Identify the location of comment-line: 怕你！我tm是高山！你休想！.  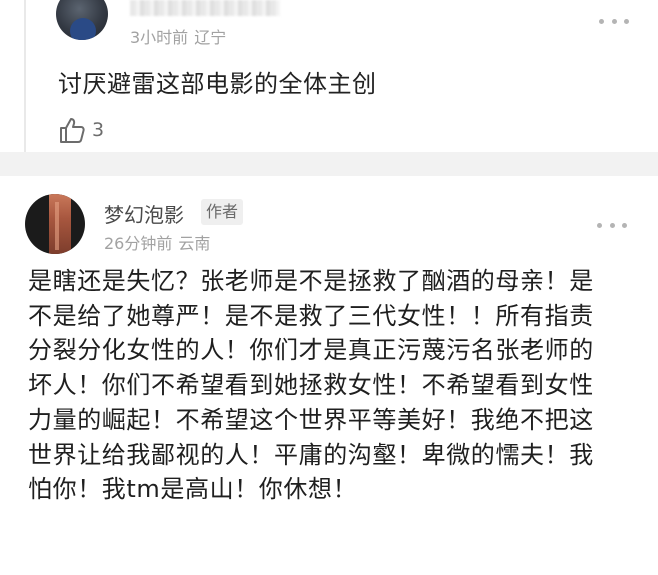
(193, 489).